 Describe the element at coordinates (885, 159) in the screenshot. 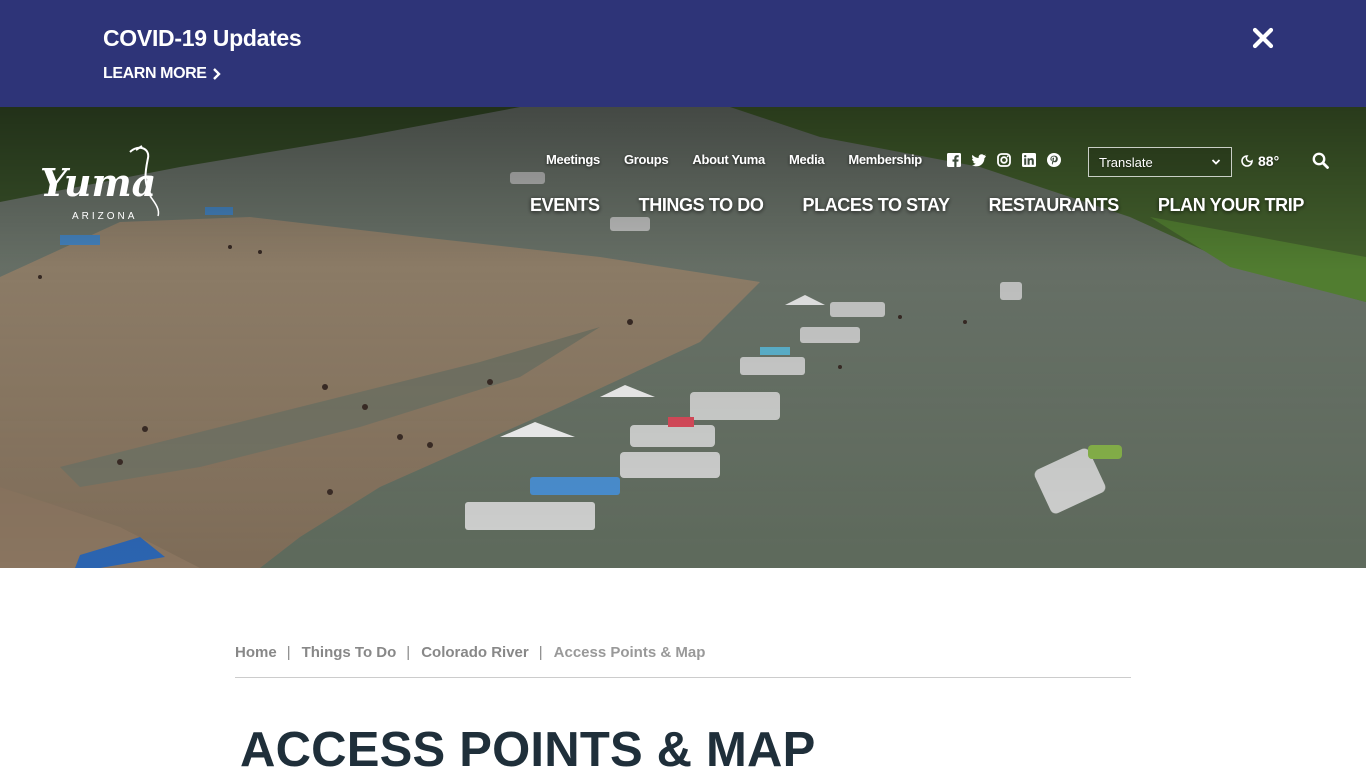

I see `nav-membership: Membership` at that location.